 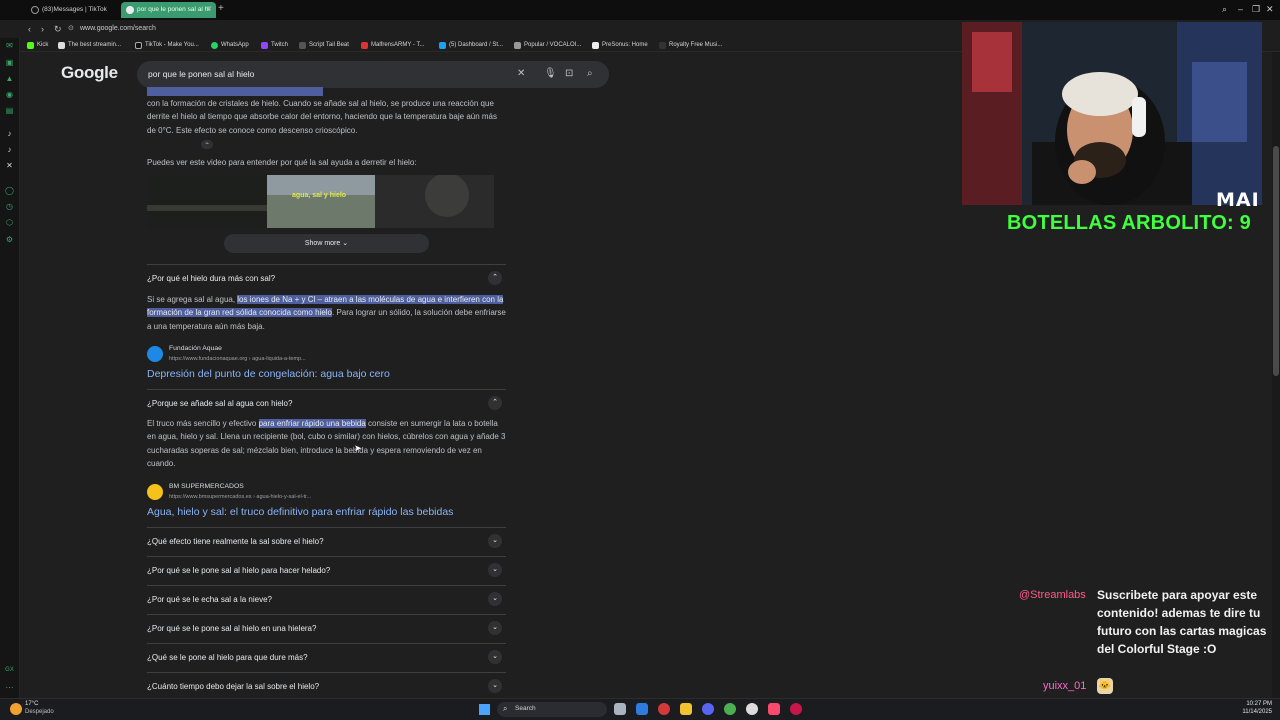 What do you see at coordinates (58, 29) in the screenshot?
I see `reload-icon: ↻` at bounding box center [58, 29].